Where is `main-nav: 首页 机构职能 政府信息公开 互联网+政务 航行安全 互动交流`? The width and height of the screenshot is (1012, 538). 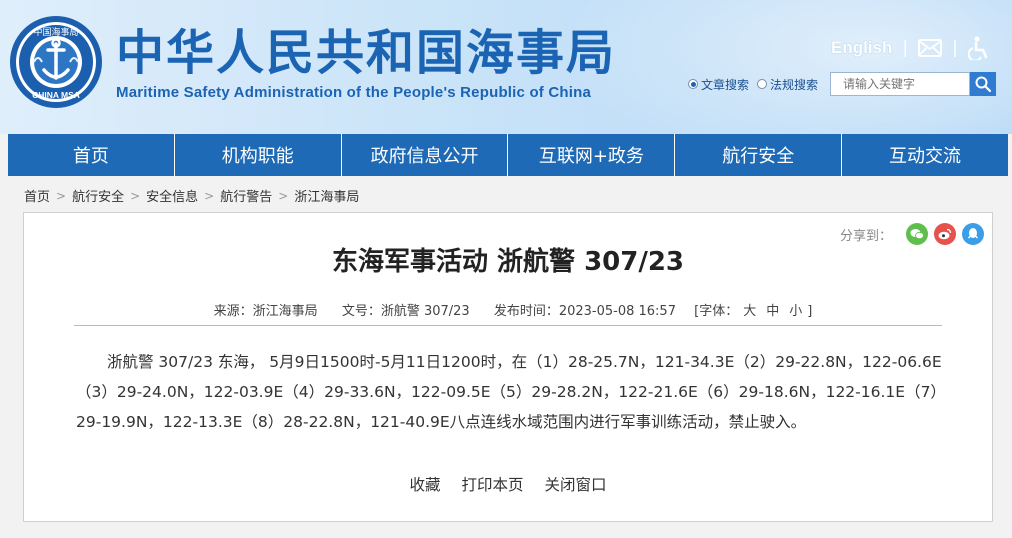
main-nav: 首页 机构职能 政府信息公开 互联网+政务 航行安全 互动交流 is located at coordinates (508, 155).